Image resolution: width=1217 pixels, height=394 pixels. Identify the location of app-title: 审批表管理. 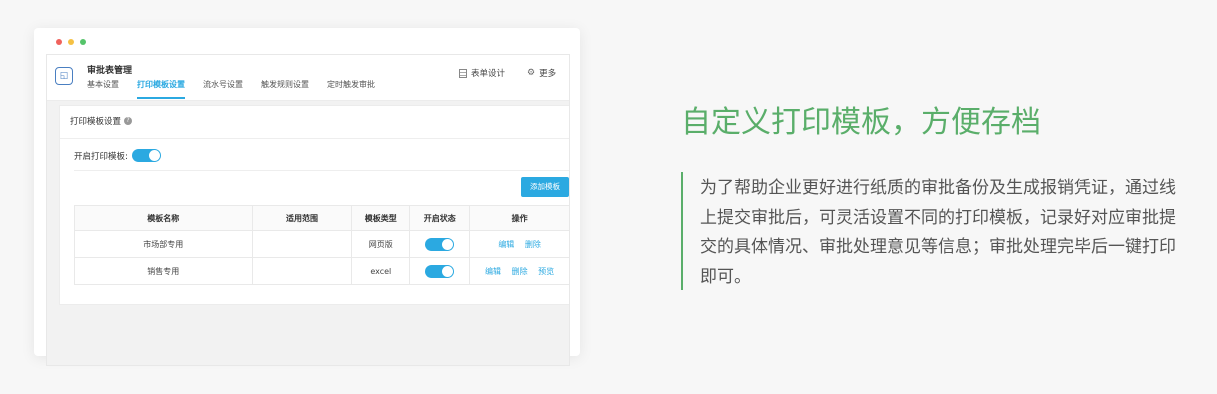
(110, 71).